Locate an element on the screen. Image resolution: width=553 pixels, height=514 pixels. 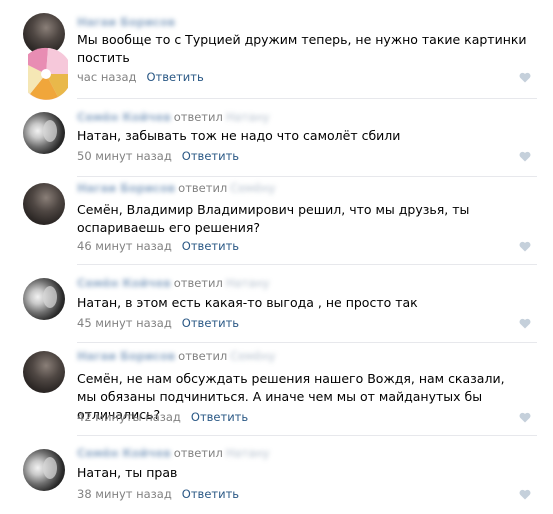
comment-meta: 38 минут назад Ответить is located at coordinates (158, 494).